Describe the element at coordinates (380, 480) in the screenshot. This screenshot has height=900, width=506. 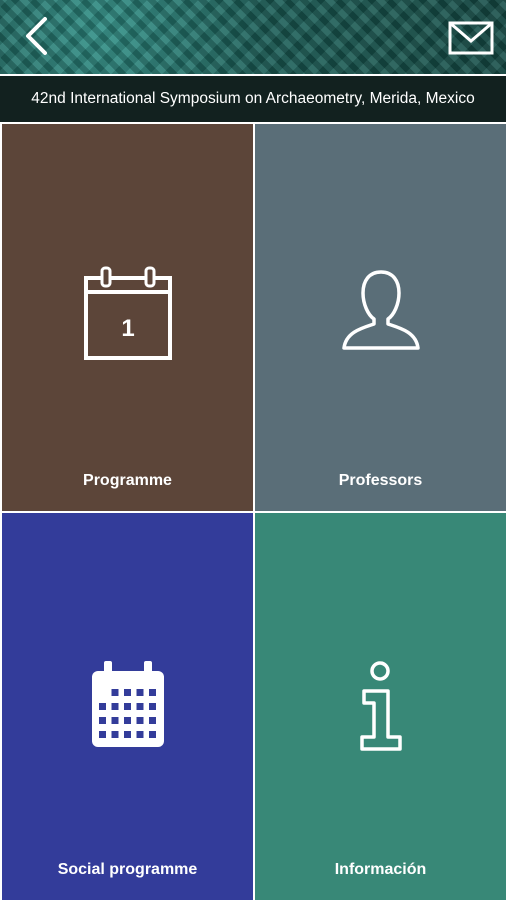
I see `tile-label-professors: Professors` at that location.